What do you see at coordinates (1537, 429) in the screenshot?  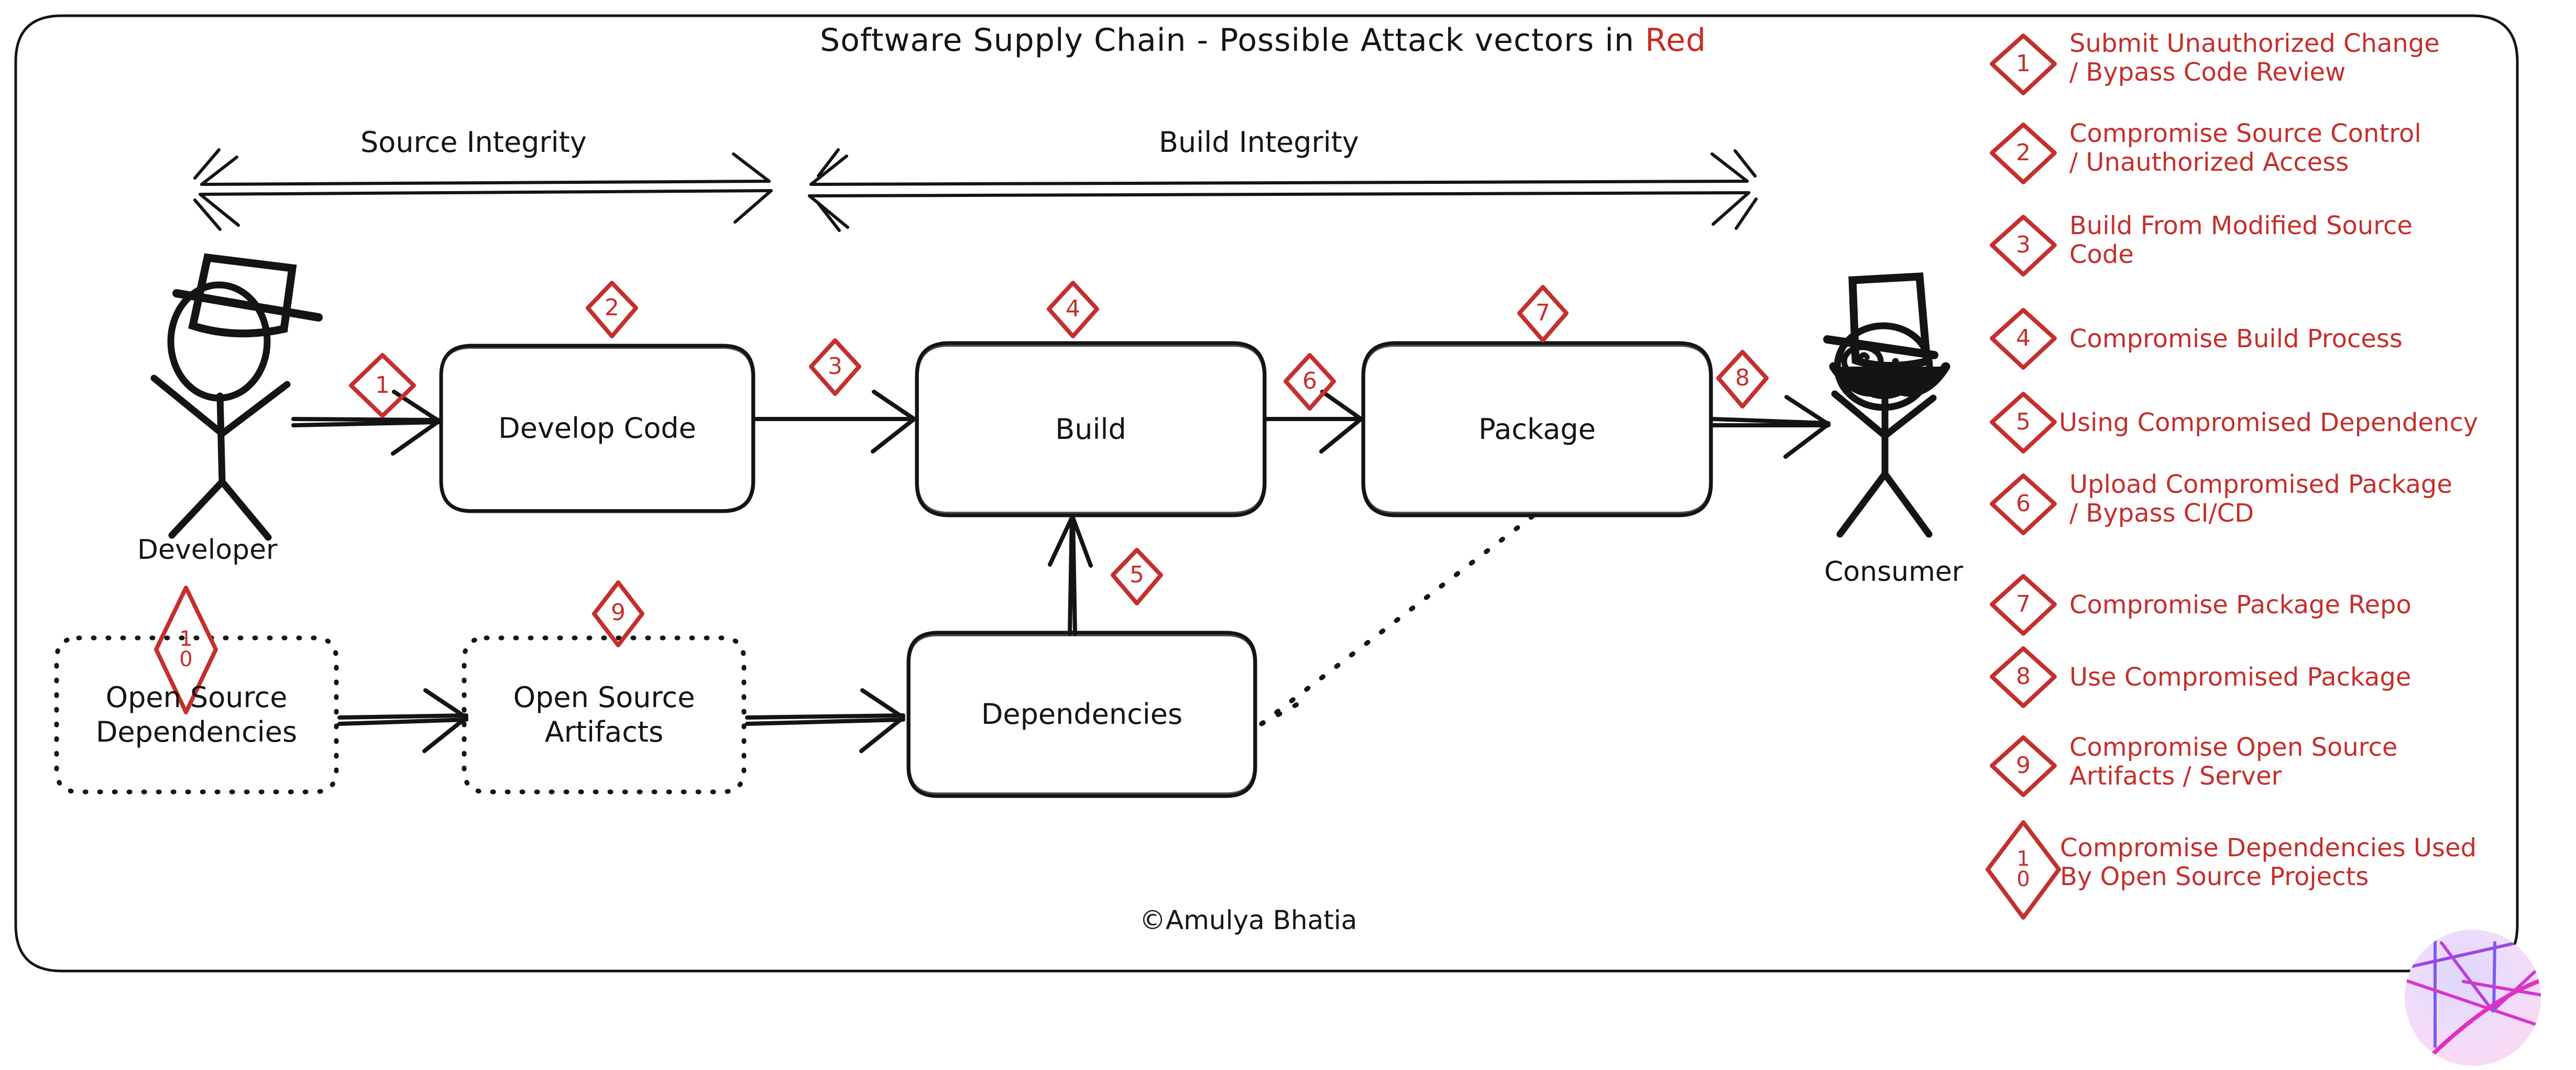 I see `node-box-package` at bounding box center [1537, 429].